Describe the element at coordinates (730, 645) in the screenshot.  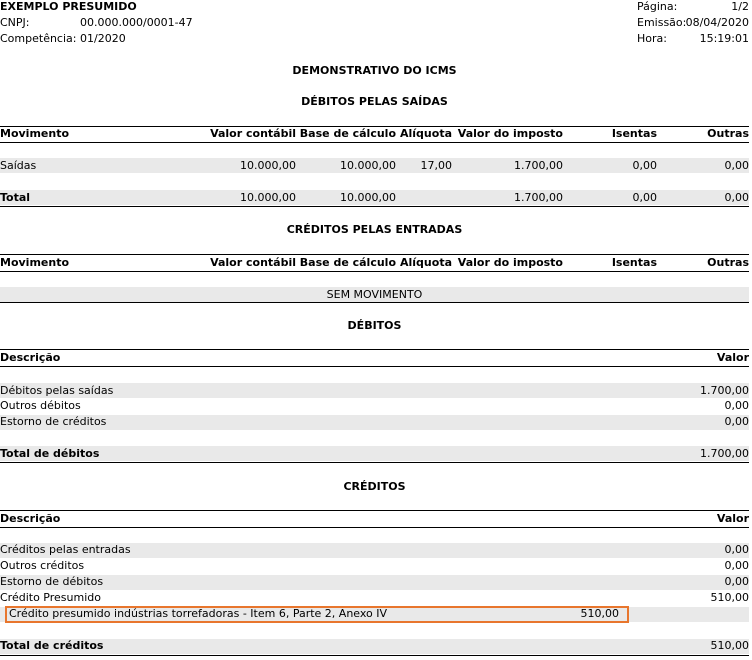
I see `total-creditos-value: 510,00` at that location.